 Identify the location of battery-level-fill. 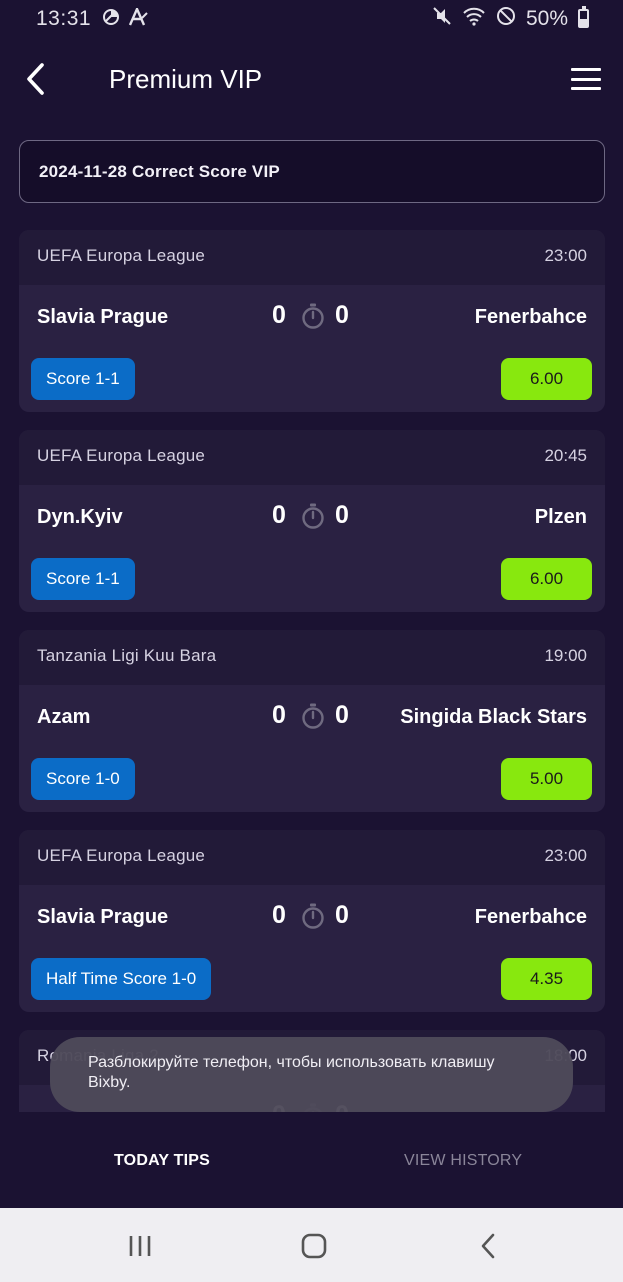
(583, 22).